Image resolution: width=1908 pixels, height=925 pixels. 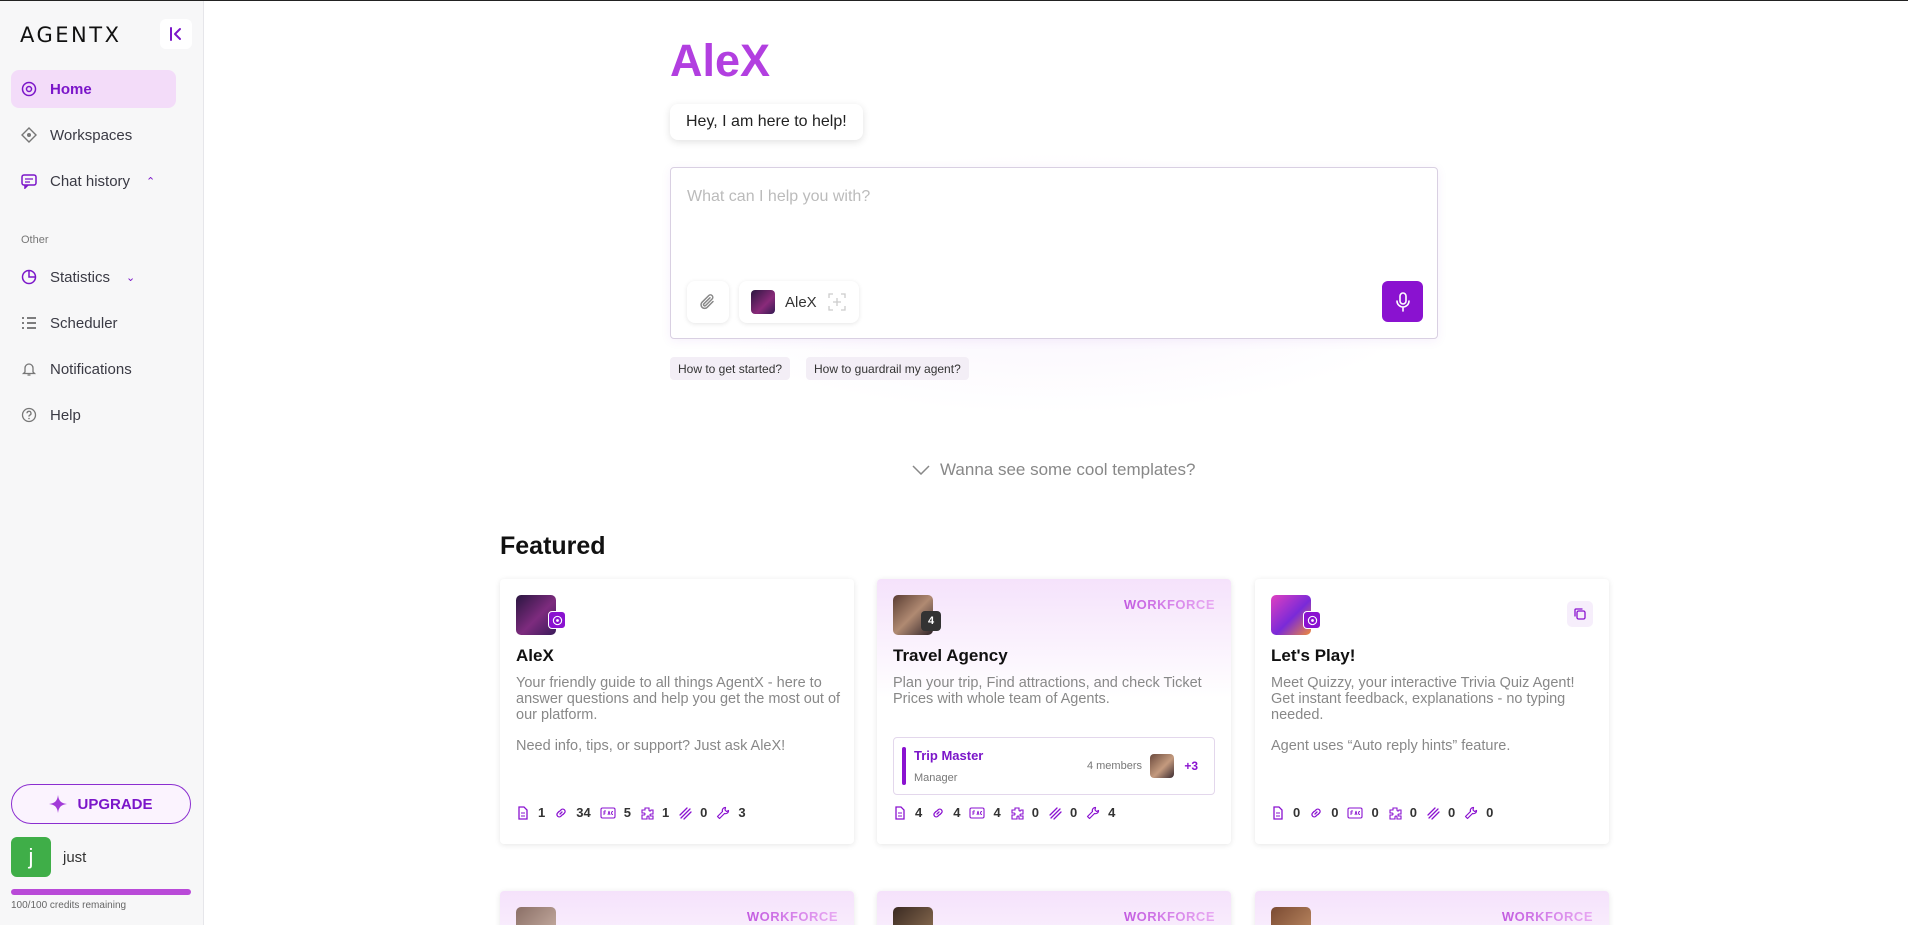 What do you see at coordinates (1112, 812) in the screenshot?
I see `stat-tools: 4` at bounding box center [1112, 812].